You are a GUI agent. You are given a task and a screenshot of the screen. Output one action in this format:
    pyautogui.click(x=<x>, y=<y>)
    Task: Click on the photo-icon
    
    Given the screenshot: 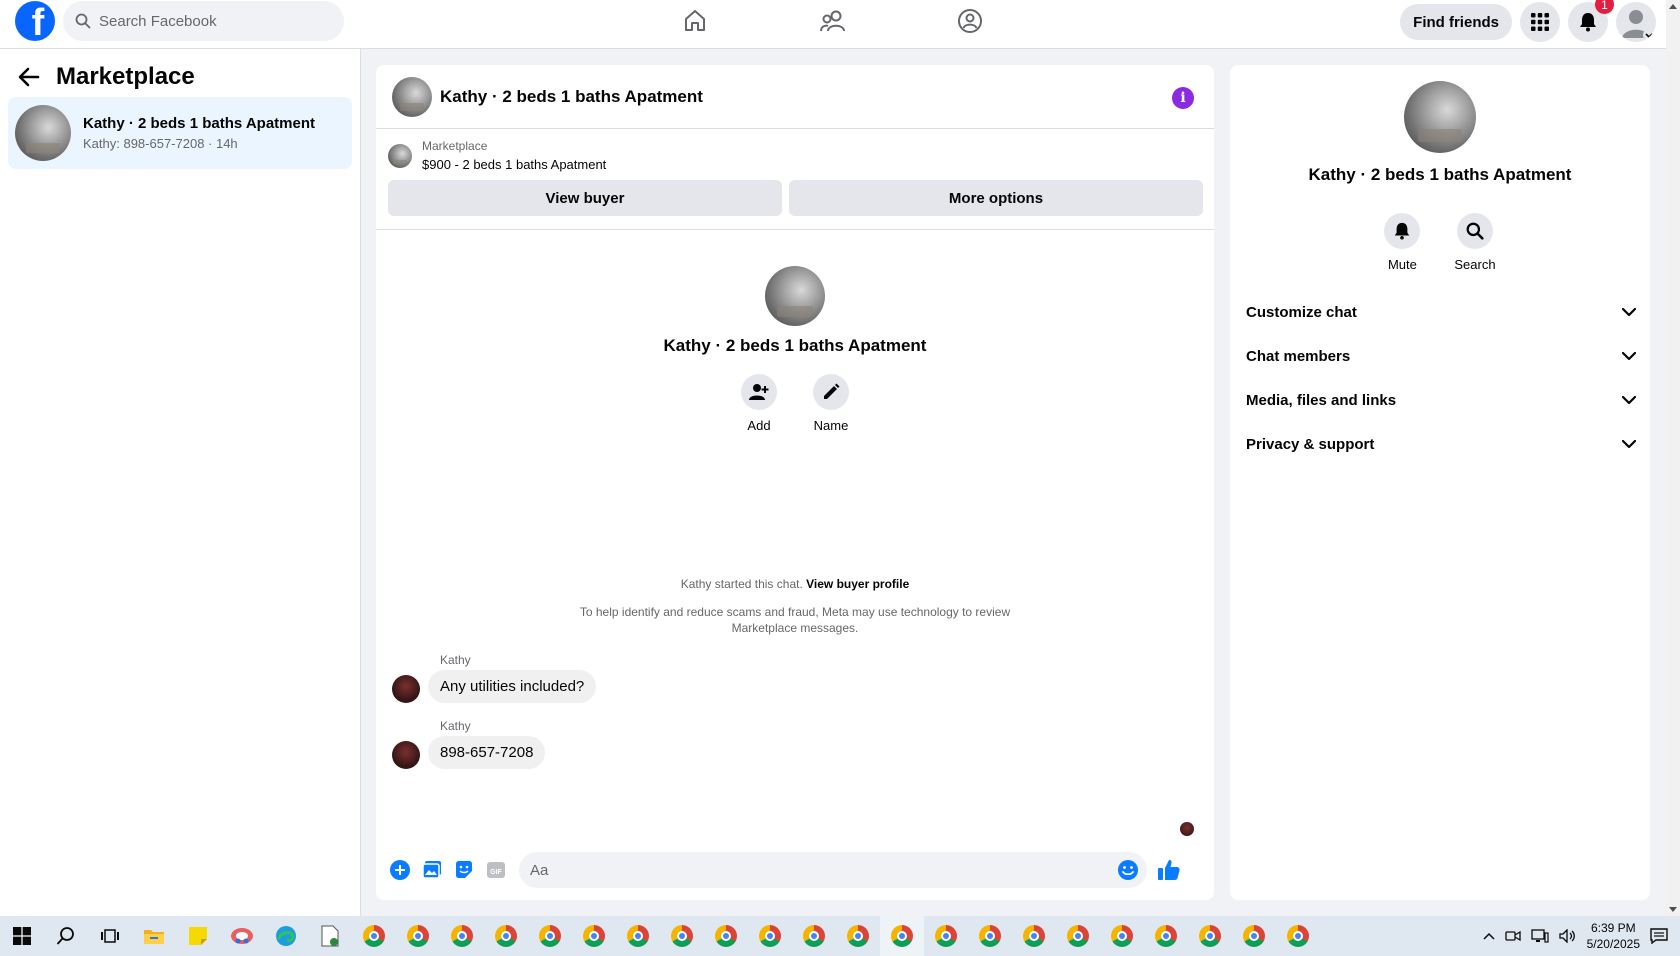 What is the action you would take?
    pyautogui.click(x=432, y=870)
    